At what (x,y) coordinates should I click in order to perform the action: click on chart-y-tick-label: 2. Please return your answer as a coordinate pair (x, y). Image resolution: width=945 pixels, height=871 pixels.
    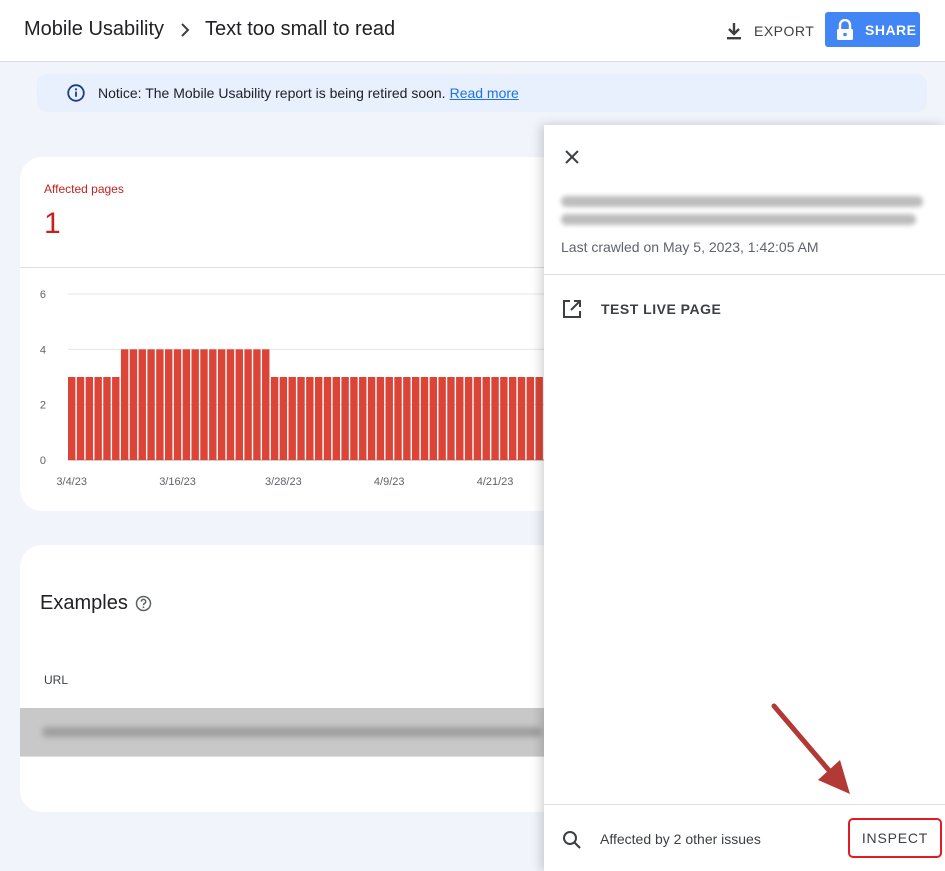
    Looking at the image, I should click on (43, 406).